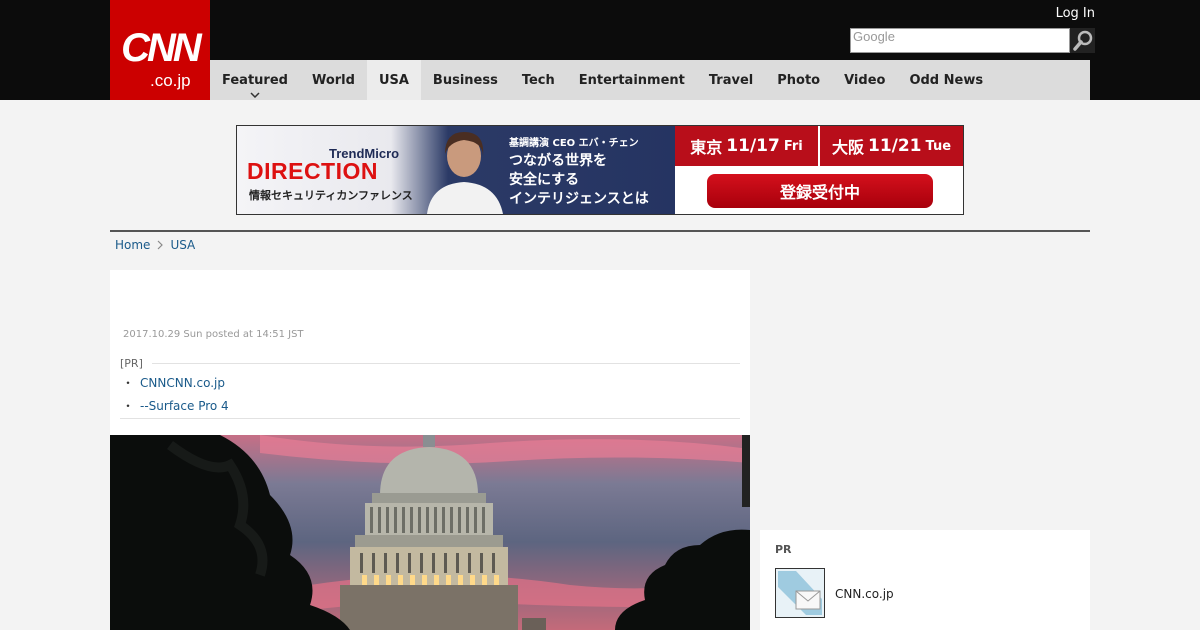 The image size is (1200, 630). What do you see at coordinates (465, 173) in the screenshot?
I see `speaker-photo` at bounding box center [465, 173].